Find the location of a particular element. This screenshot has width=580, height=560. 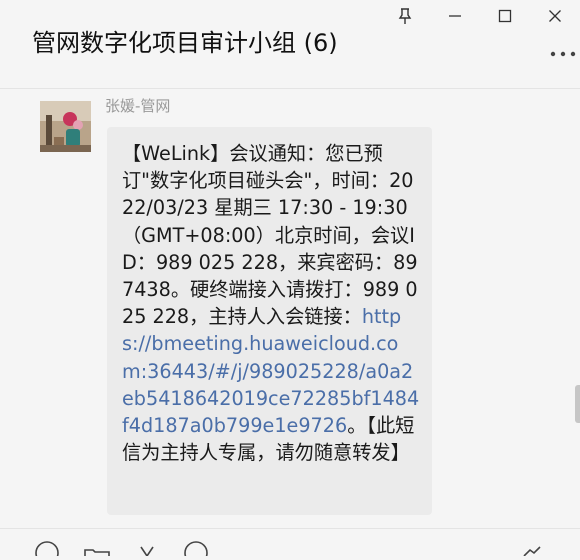

minimize-icon is located at coordinates (455, 16).